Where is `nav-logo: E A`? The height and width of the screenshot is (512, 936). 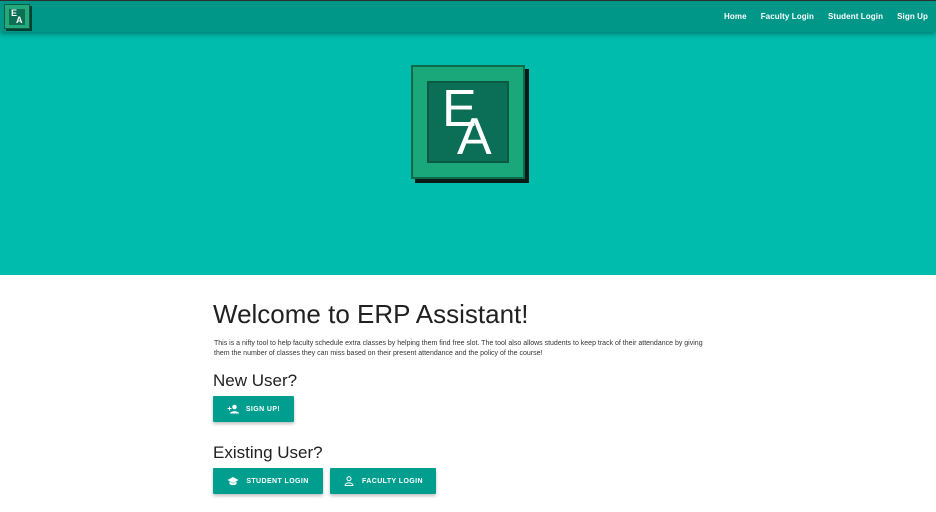
nav-logo: E A is located at coordinates (17, 16).